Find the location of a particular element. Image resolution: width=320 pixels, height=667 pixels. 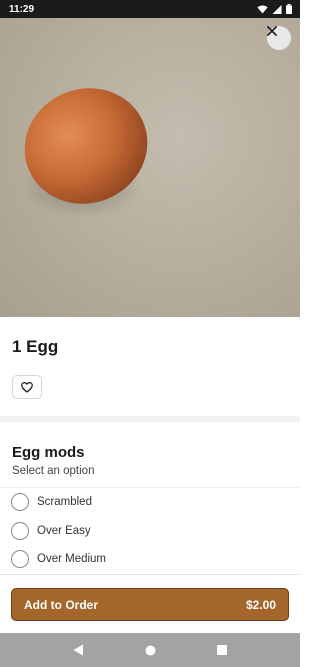

battery-icon is located at coordinates (289, 9).